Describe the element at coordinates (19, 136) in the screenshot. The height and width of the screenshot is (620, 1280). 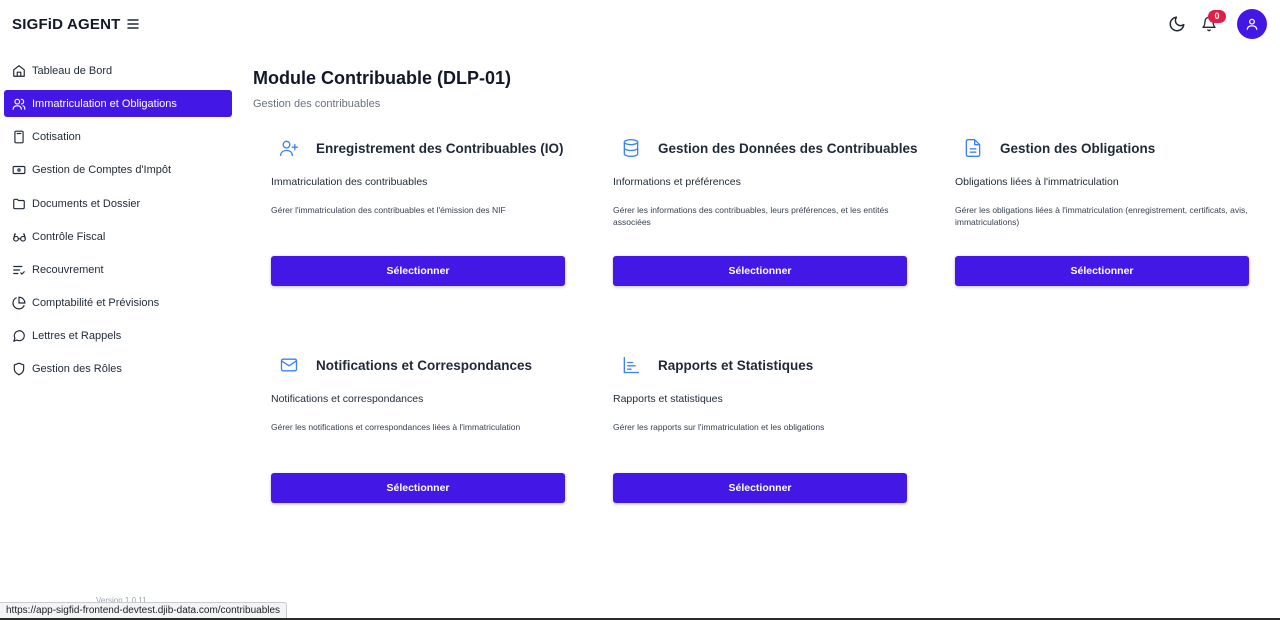
I see `calculator-icon` at that location.